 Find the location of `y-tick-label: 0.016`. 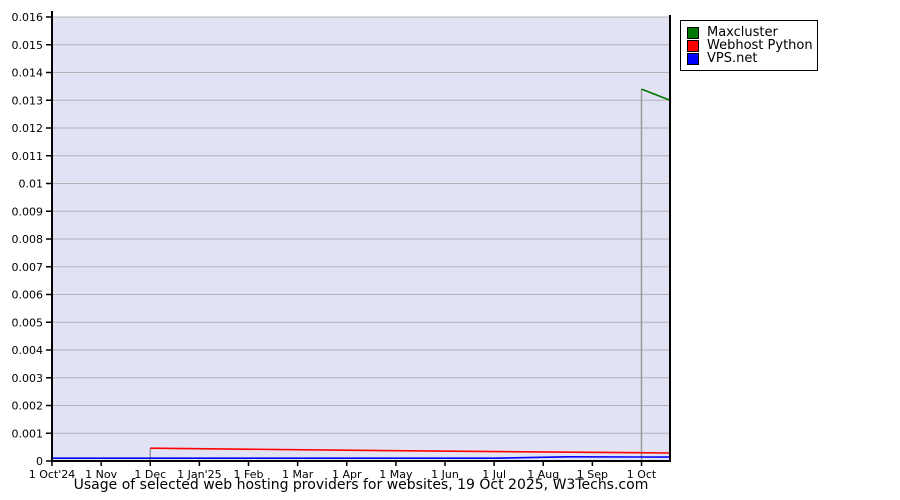

y-tick-label: 0.016 is located at coordinates (28, 17).